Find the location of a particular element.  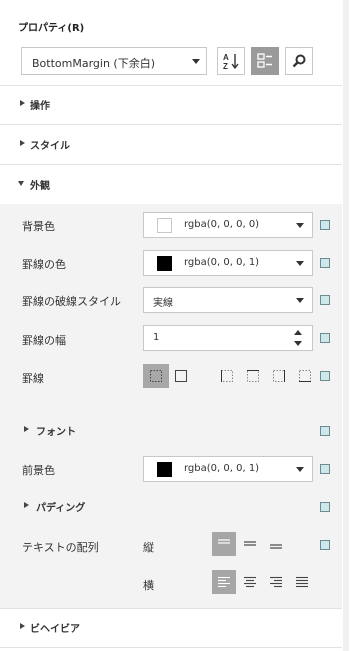

search-button is located at coordinates (299, 61).